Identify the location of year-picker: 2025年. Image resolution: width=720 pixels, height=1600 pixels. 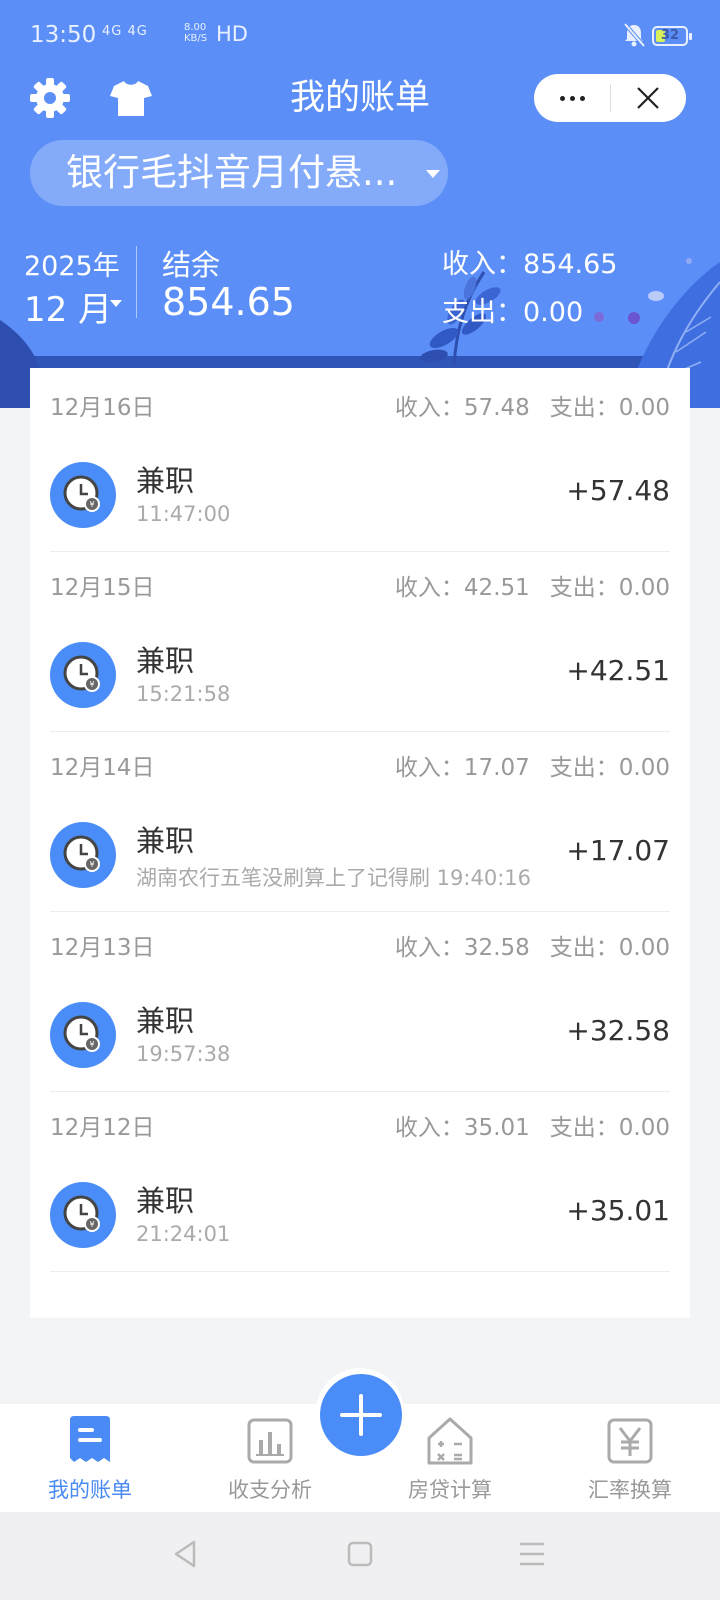
(72, 263).